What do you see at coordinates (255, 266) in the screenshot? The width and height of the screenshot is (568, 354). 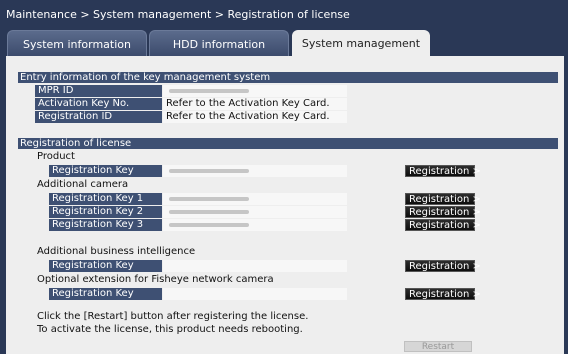 I see `bi-key-input` at bounding box center [255, 266].